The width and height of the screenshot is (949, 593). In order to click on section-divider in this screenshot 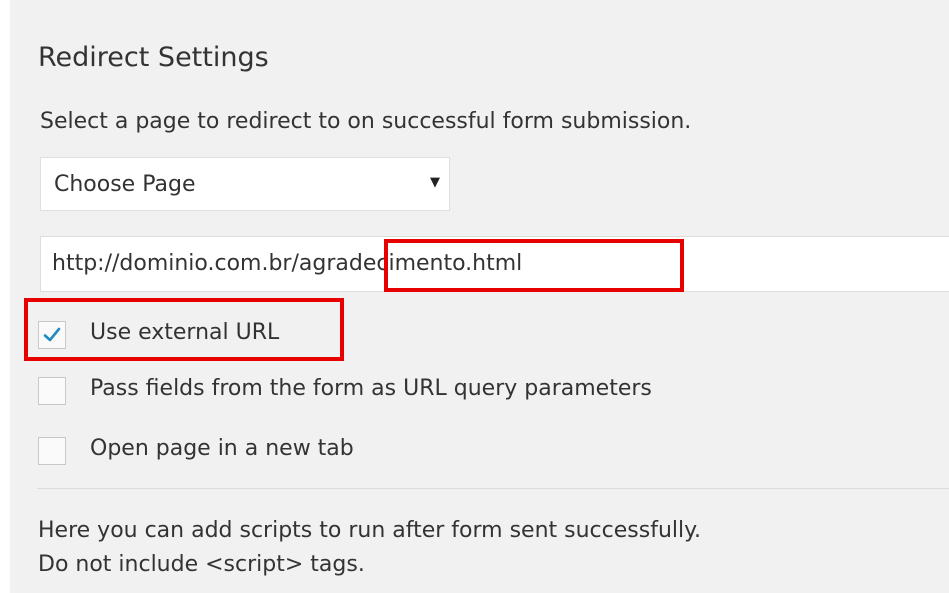, I will do `click(493, 488)`.